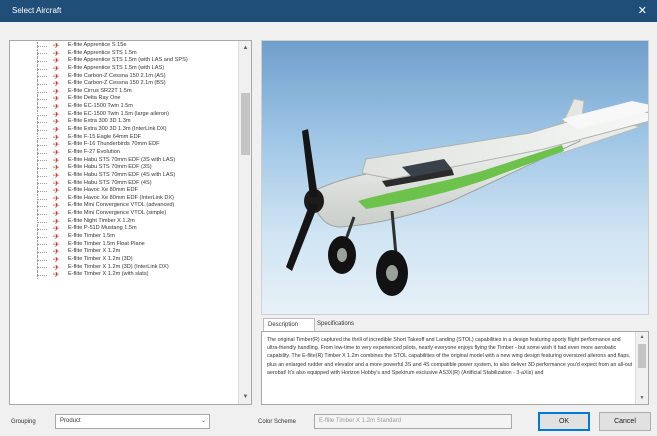 This screenshot has height=436, width=657. I want to click on tree-item: ✈ E-flite Habu STS 70mm EDF (3S with LAS), so click(124, 160).